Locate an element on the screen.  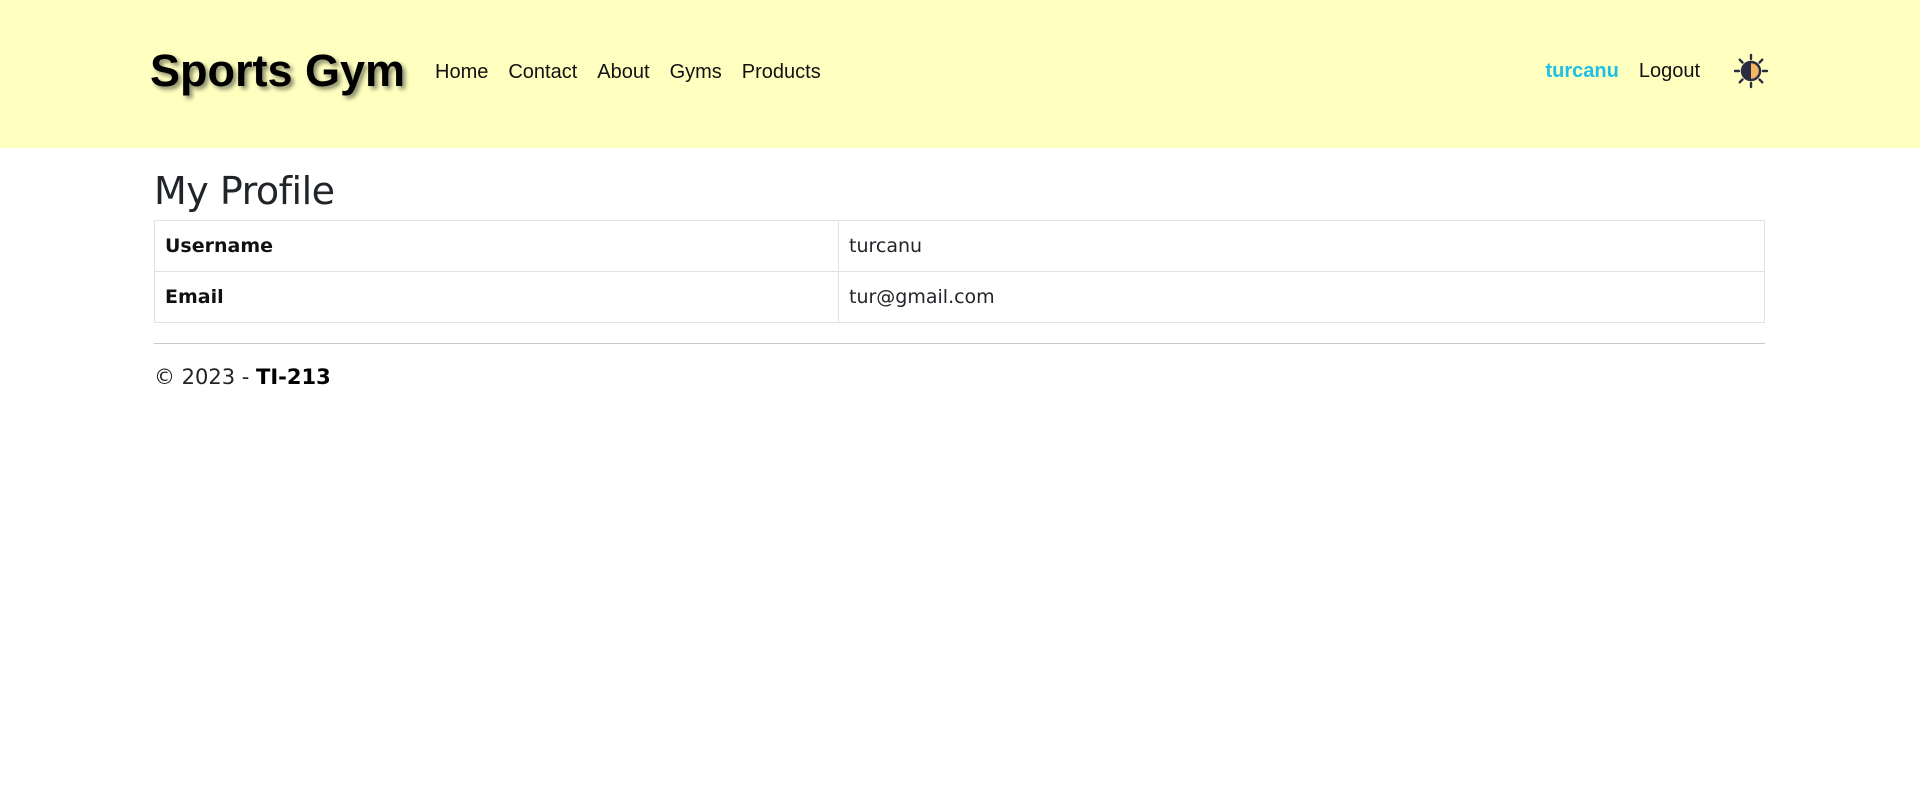
email-value: tur@gmail.com is located at coordinates (1301, 297).